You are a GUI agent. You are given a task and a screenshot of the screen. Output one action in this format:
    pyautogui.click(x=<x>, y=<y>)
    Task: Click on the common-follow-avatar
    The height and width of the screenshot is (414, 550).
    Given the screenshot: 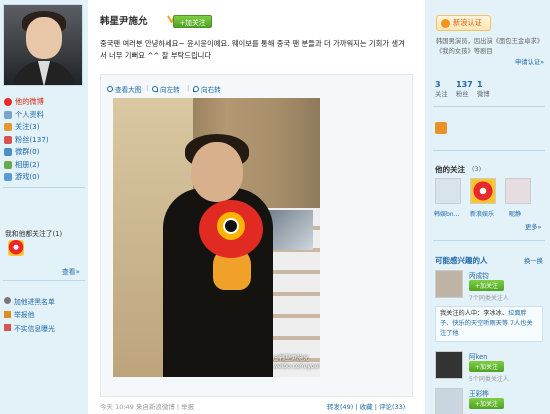 What is the action you would take?
    pyautogui.click(x=16, y=248)
    